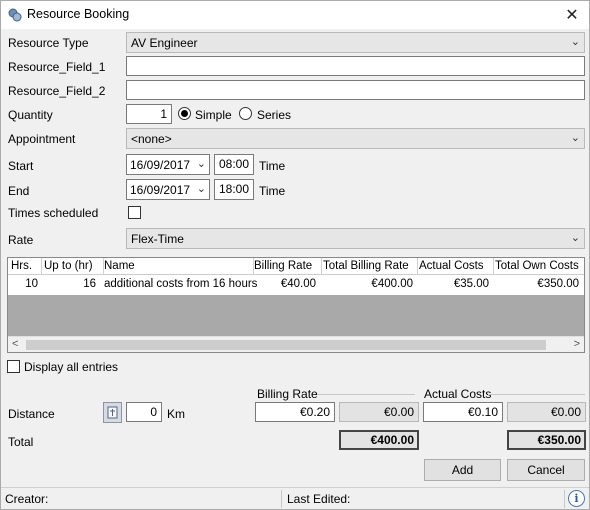 The width and height of the screenshot is (590, 510). What do you see at coordinates (78, 14) in the screenshot?
I see `window-title: Resource Booking` at bounding box center [78, 14].